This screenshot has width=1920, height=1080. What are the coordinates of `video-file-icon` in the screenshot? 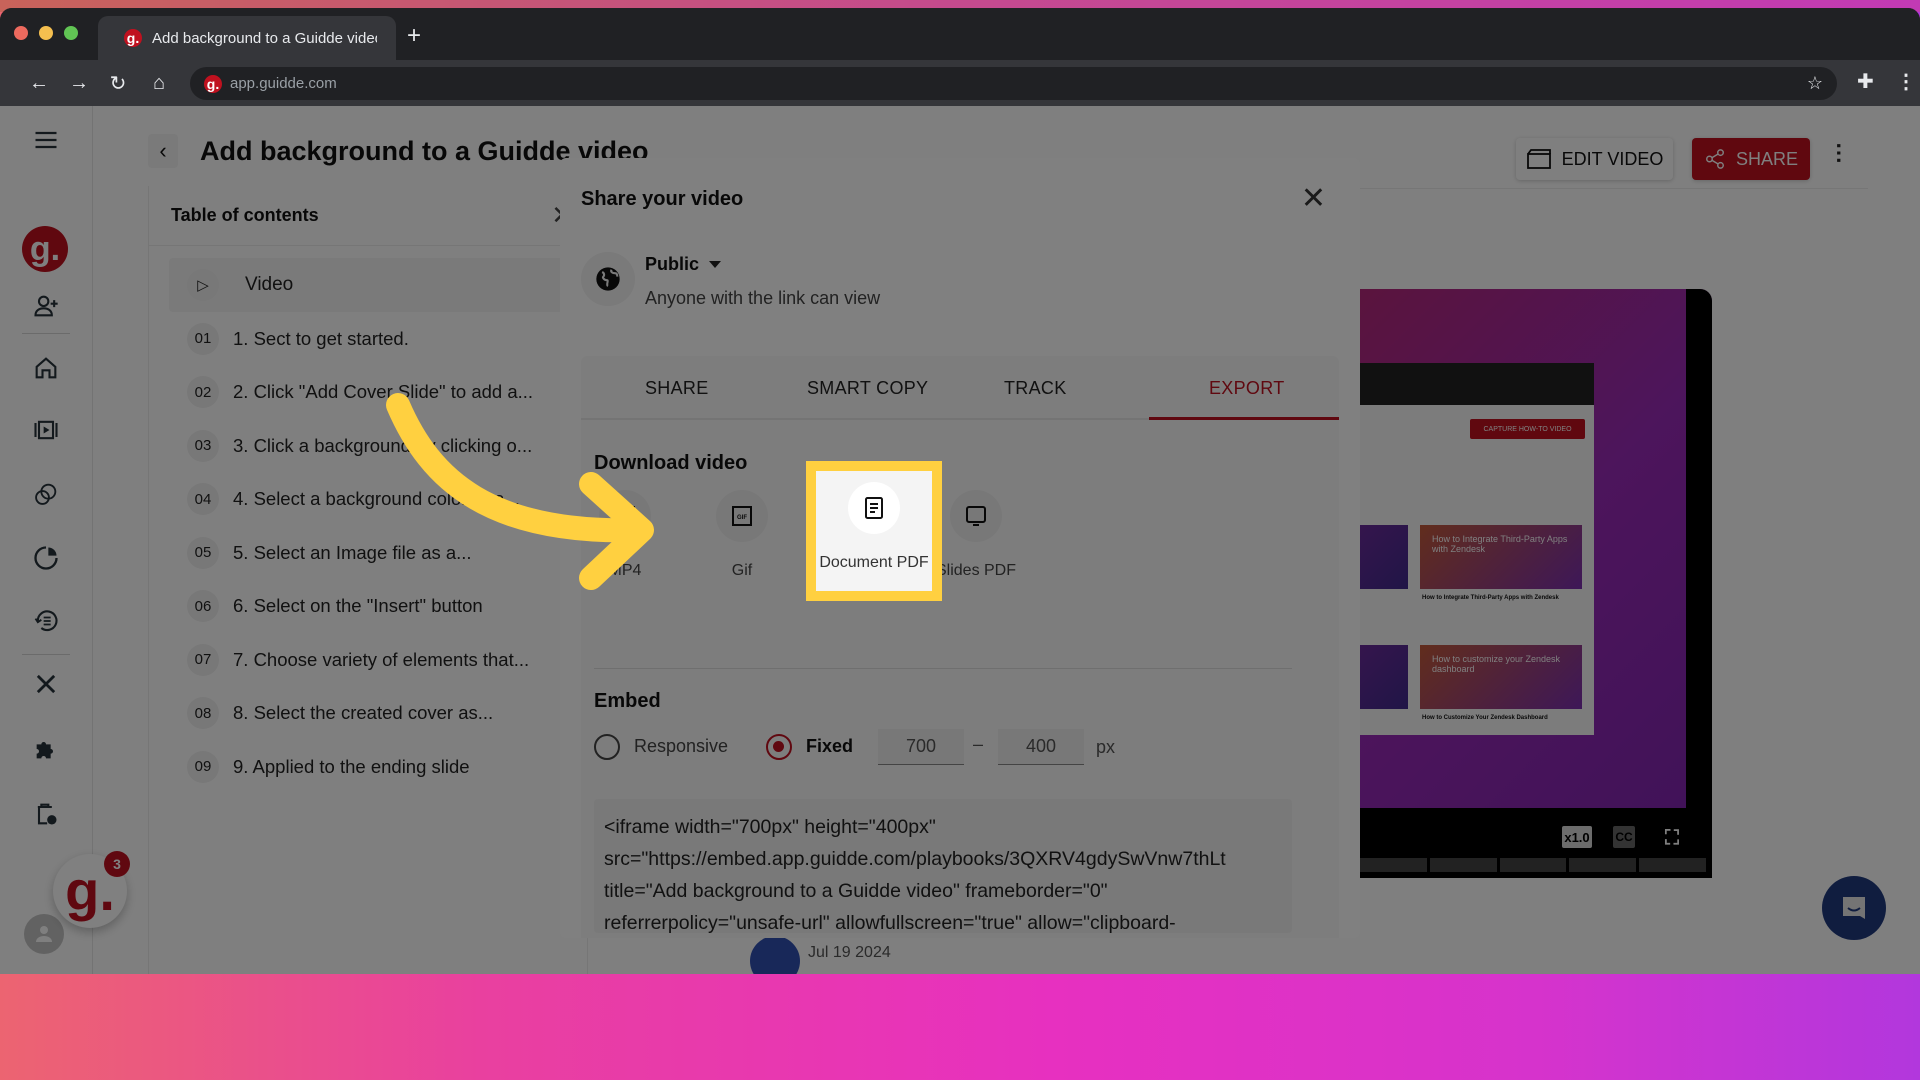 It's located at (625, 516).